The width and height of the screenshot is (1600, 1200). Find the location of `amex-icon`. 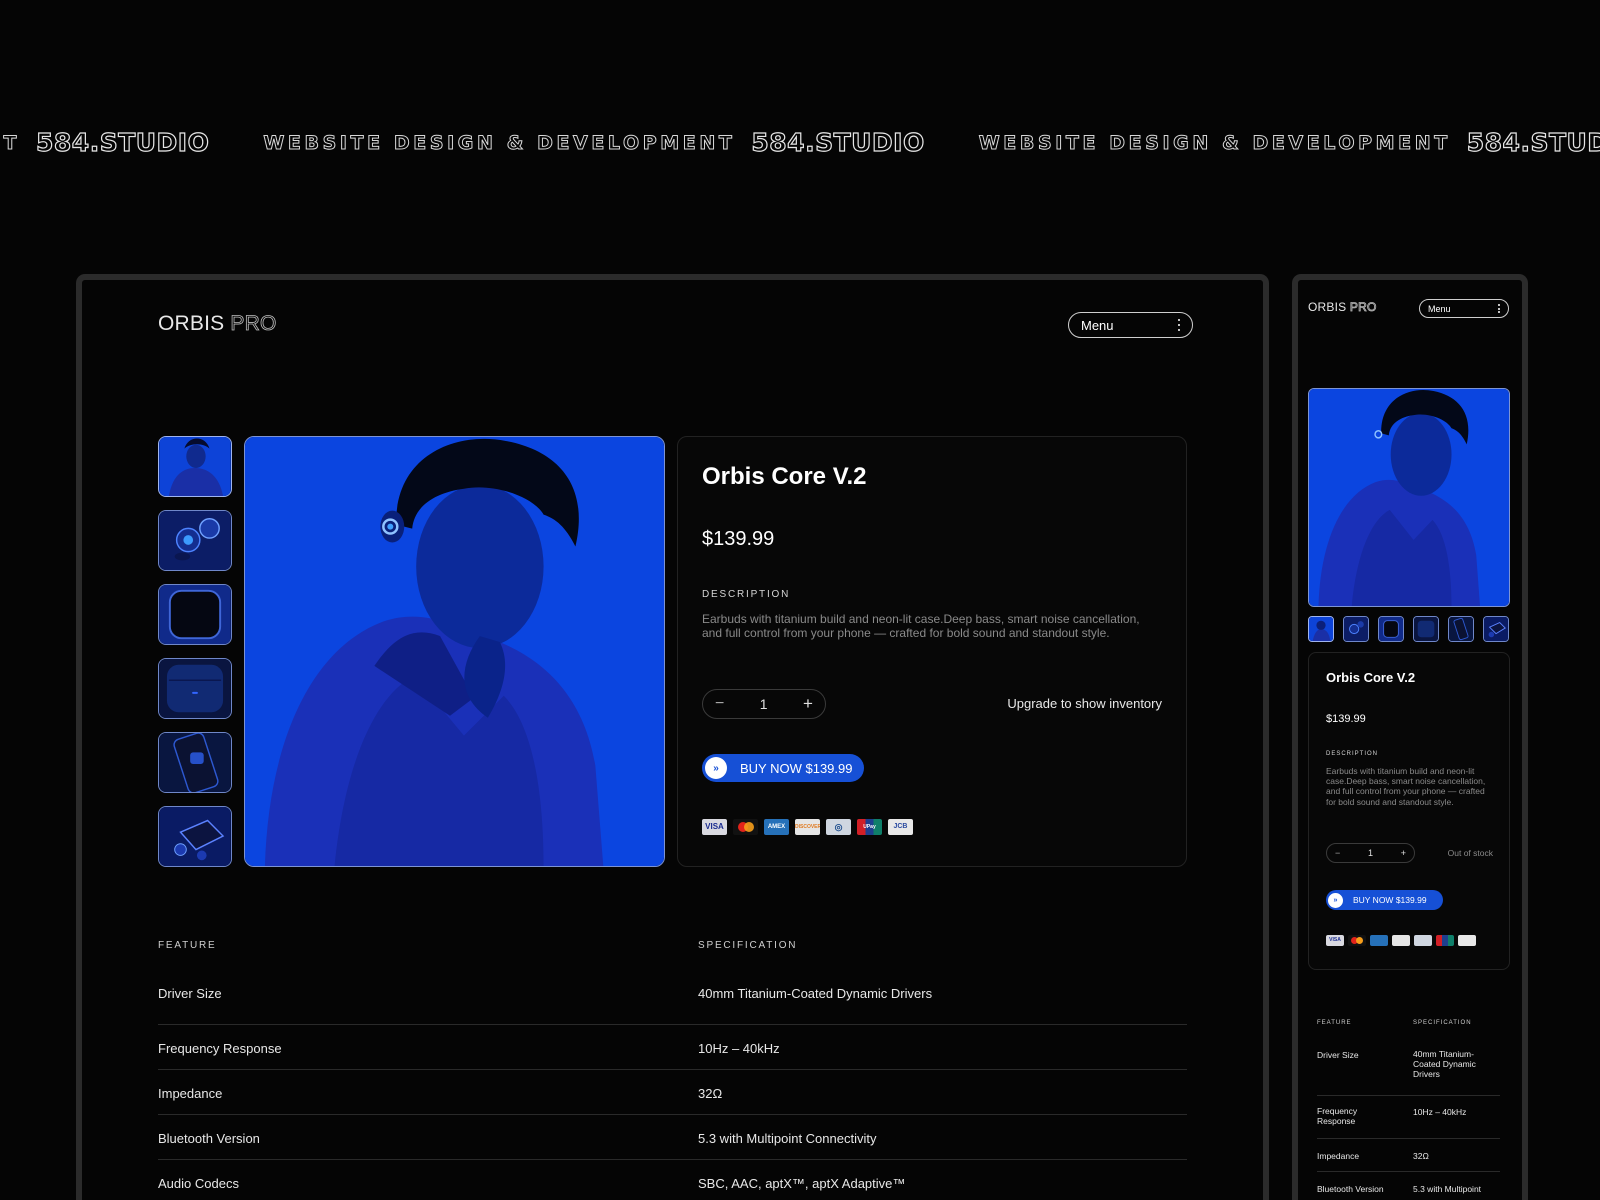

amex-icon is located at coordinates (1379, 940).